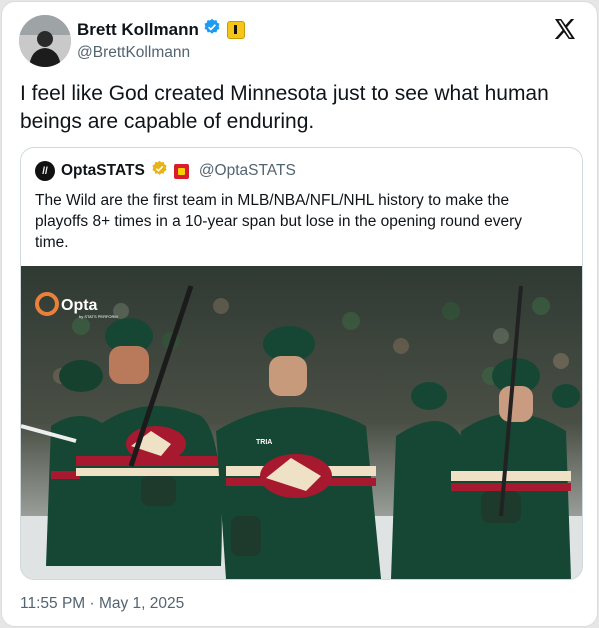 The height and width of the screenshot is (628, 599). Describe the element at coordinates (138, 30) in the screenshot. I see `author-name: Brett Kollmann` at that location.